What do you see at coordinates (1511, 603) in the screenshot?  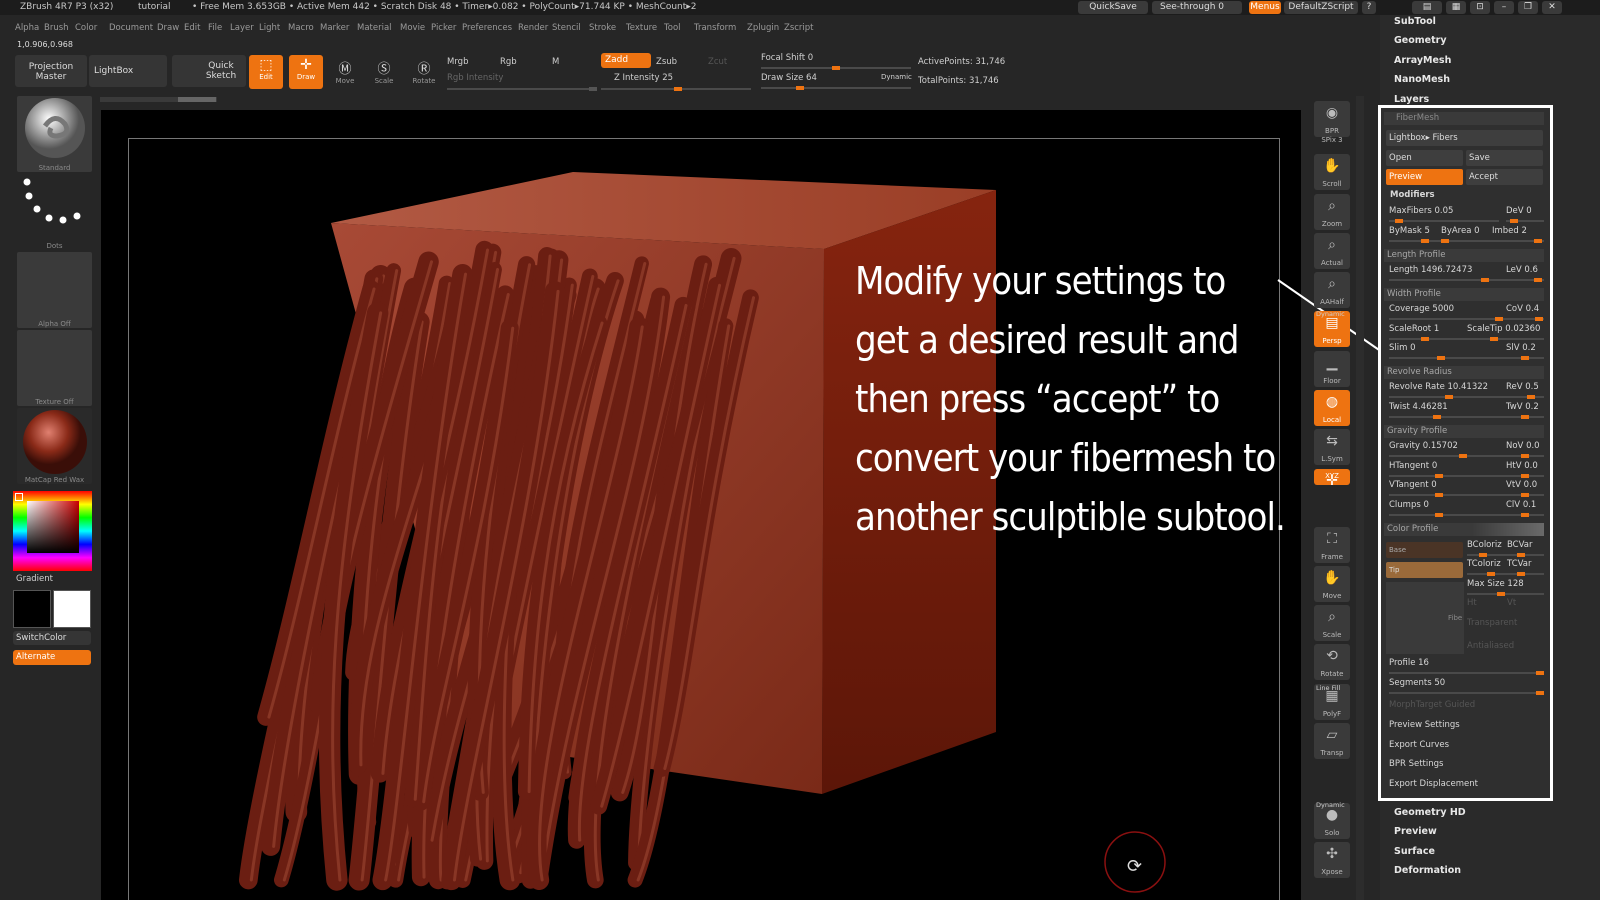 I see `vt-slider: Vt` at bounding box center [1511, 603].